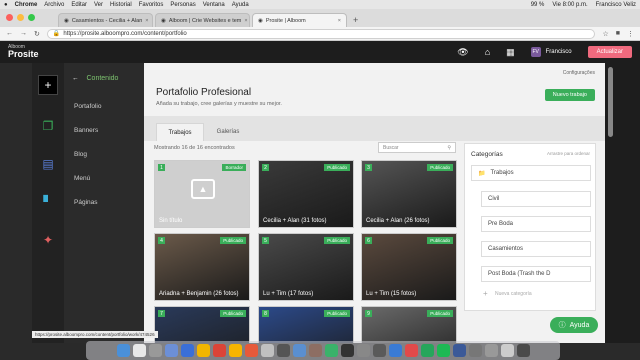 The width and height of the screenshot is (640, 360). I want to click on submenu-item-menu: Menú, so click(104, 178).